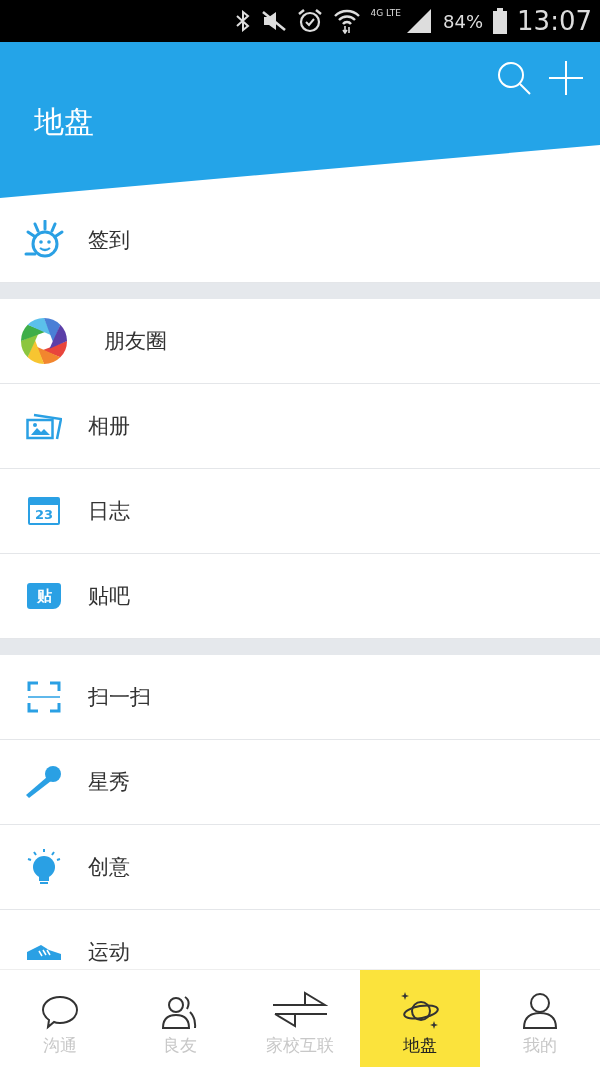  I want to click on page-title: 地盘, so click(64, 122).